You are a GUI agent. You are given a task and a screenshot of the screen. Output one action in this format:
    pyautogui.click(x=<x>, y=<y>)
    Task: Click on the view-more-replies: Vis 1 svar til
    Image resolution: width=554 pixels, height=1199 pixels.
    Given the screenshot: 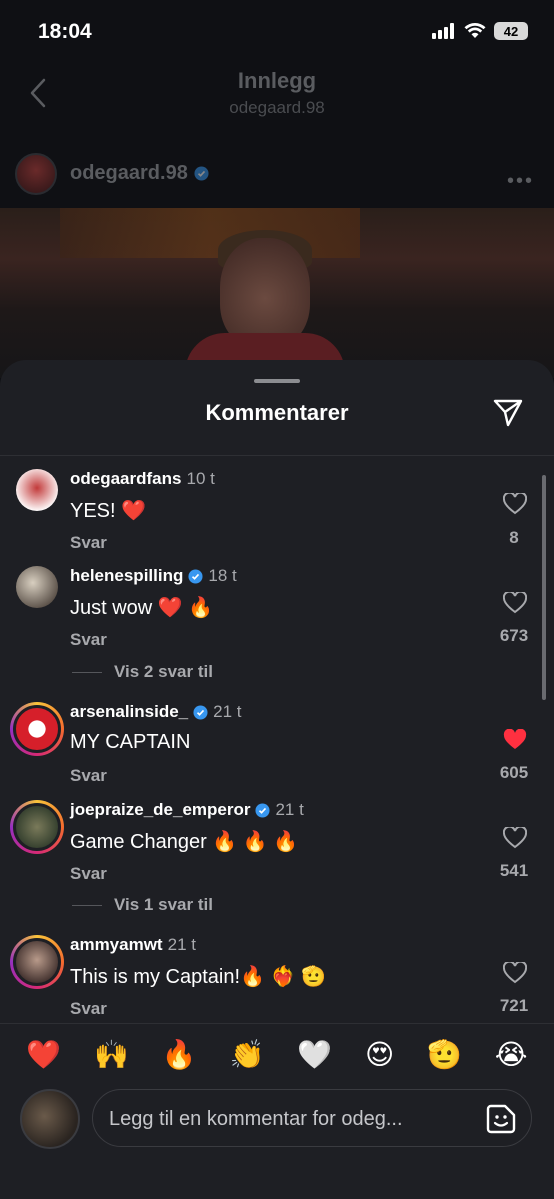 What is the action you would take?
    pyautogui.click(x=142, y=905)
    